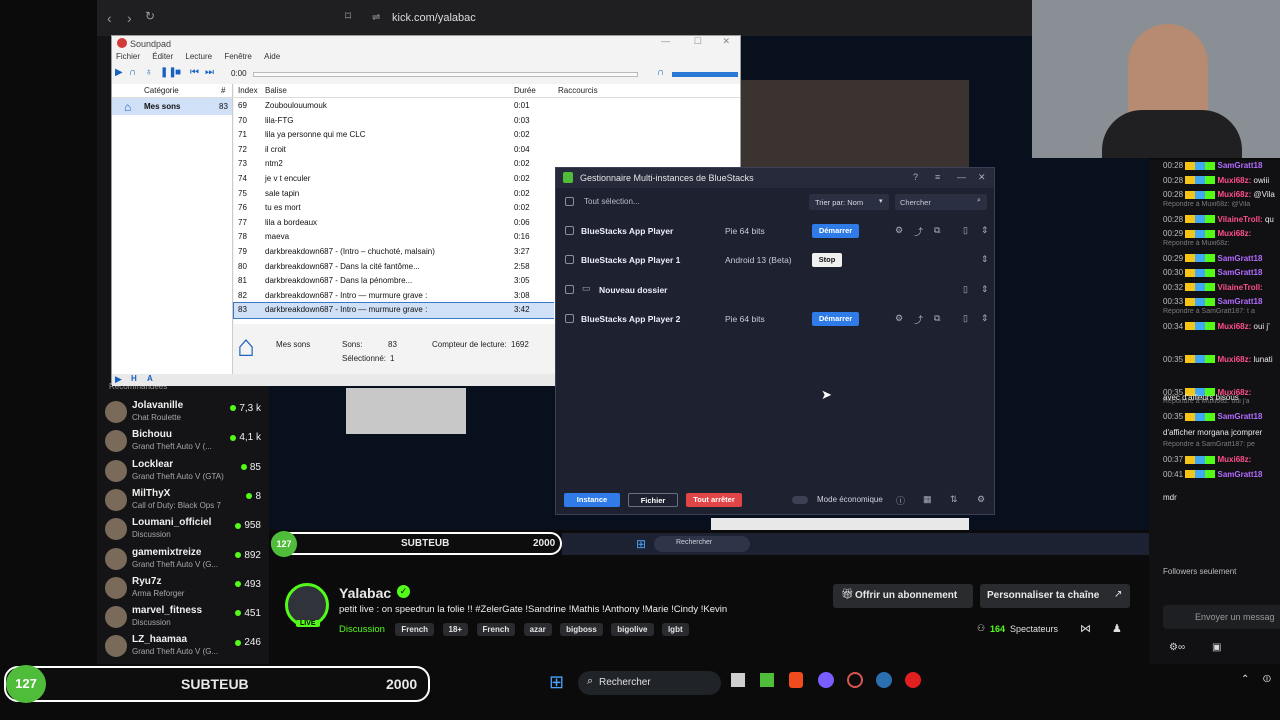 The height and width of the screenshot is (720, 1280). I want to click on chat-message: 00:34 Muxi68z: oui j', so click(1221, 326).